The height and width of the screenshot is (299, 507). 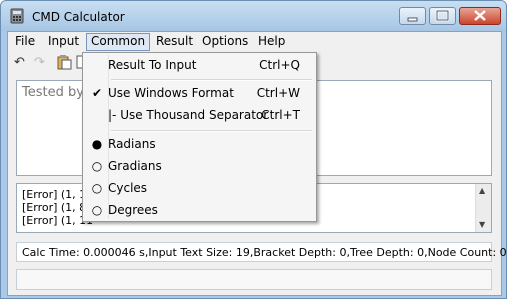 What do you see at coordinates (64, 62) in the screenshot?
I see `paste-icon` at bounding box center [64, 62].